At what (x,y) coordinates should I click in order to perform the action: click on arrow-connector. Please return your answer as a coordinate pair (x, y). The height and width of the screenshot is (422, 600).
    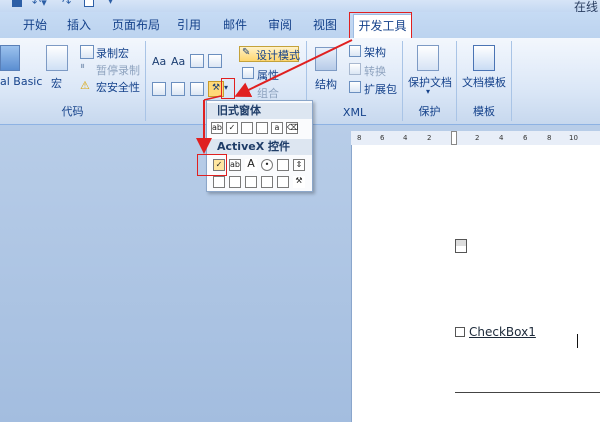
    Looking at the image, I should click on (212, 98).